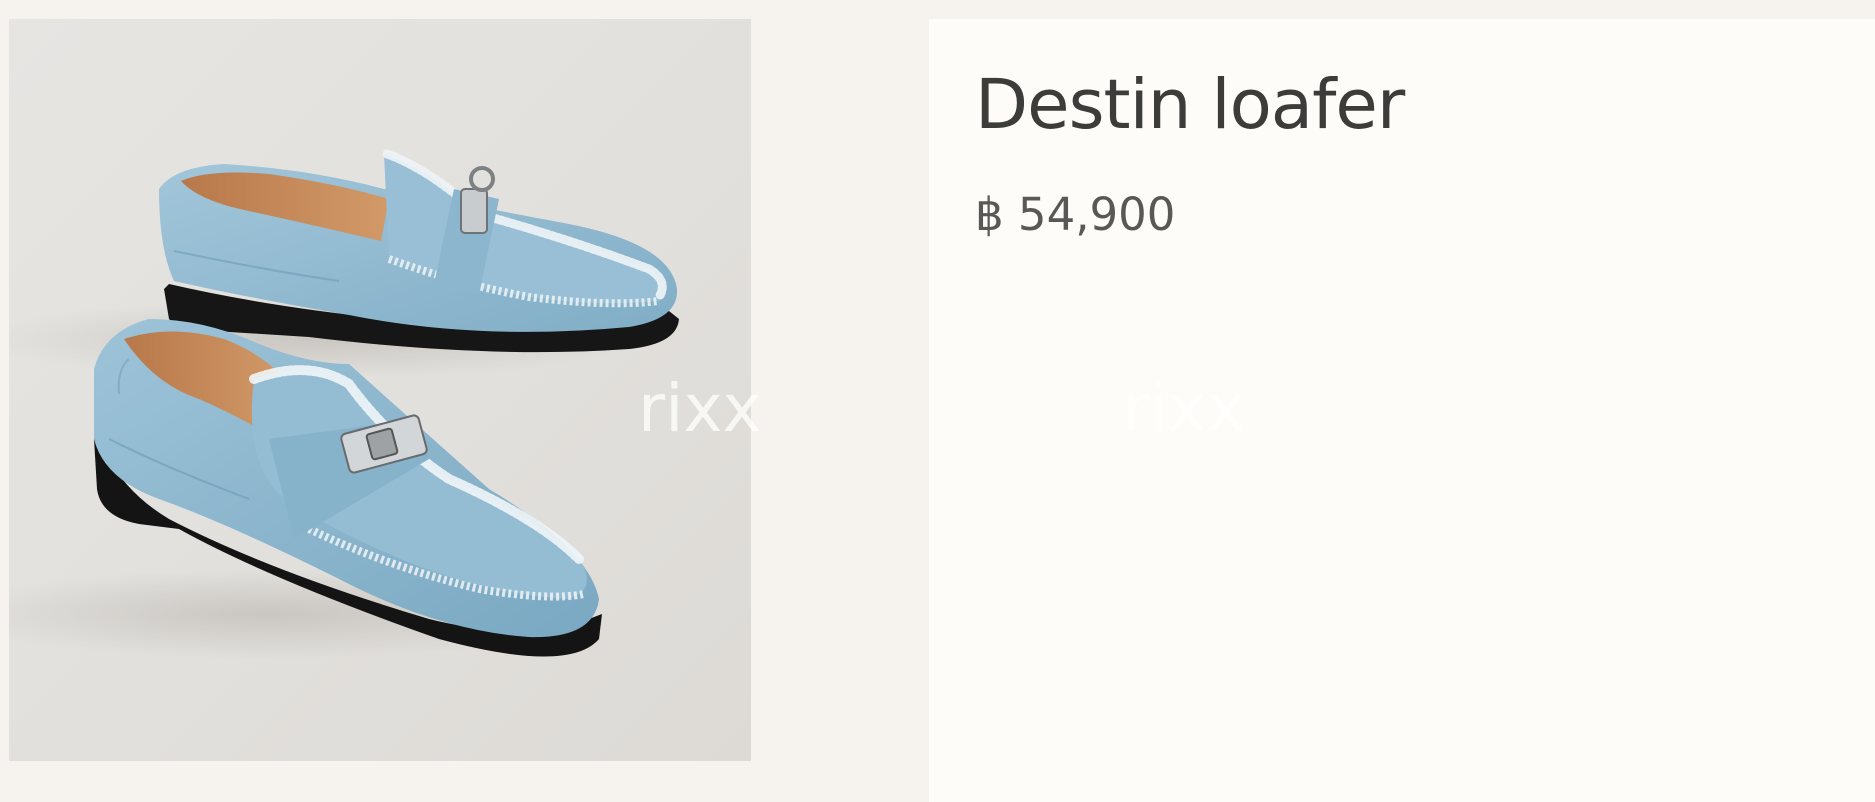  I want to click on product-title: Destin loafer, so click(1190, 105).